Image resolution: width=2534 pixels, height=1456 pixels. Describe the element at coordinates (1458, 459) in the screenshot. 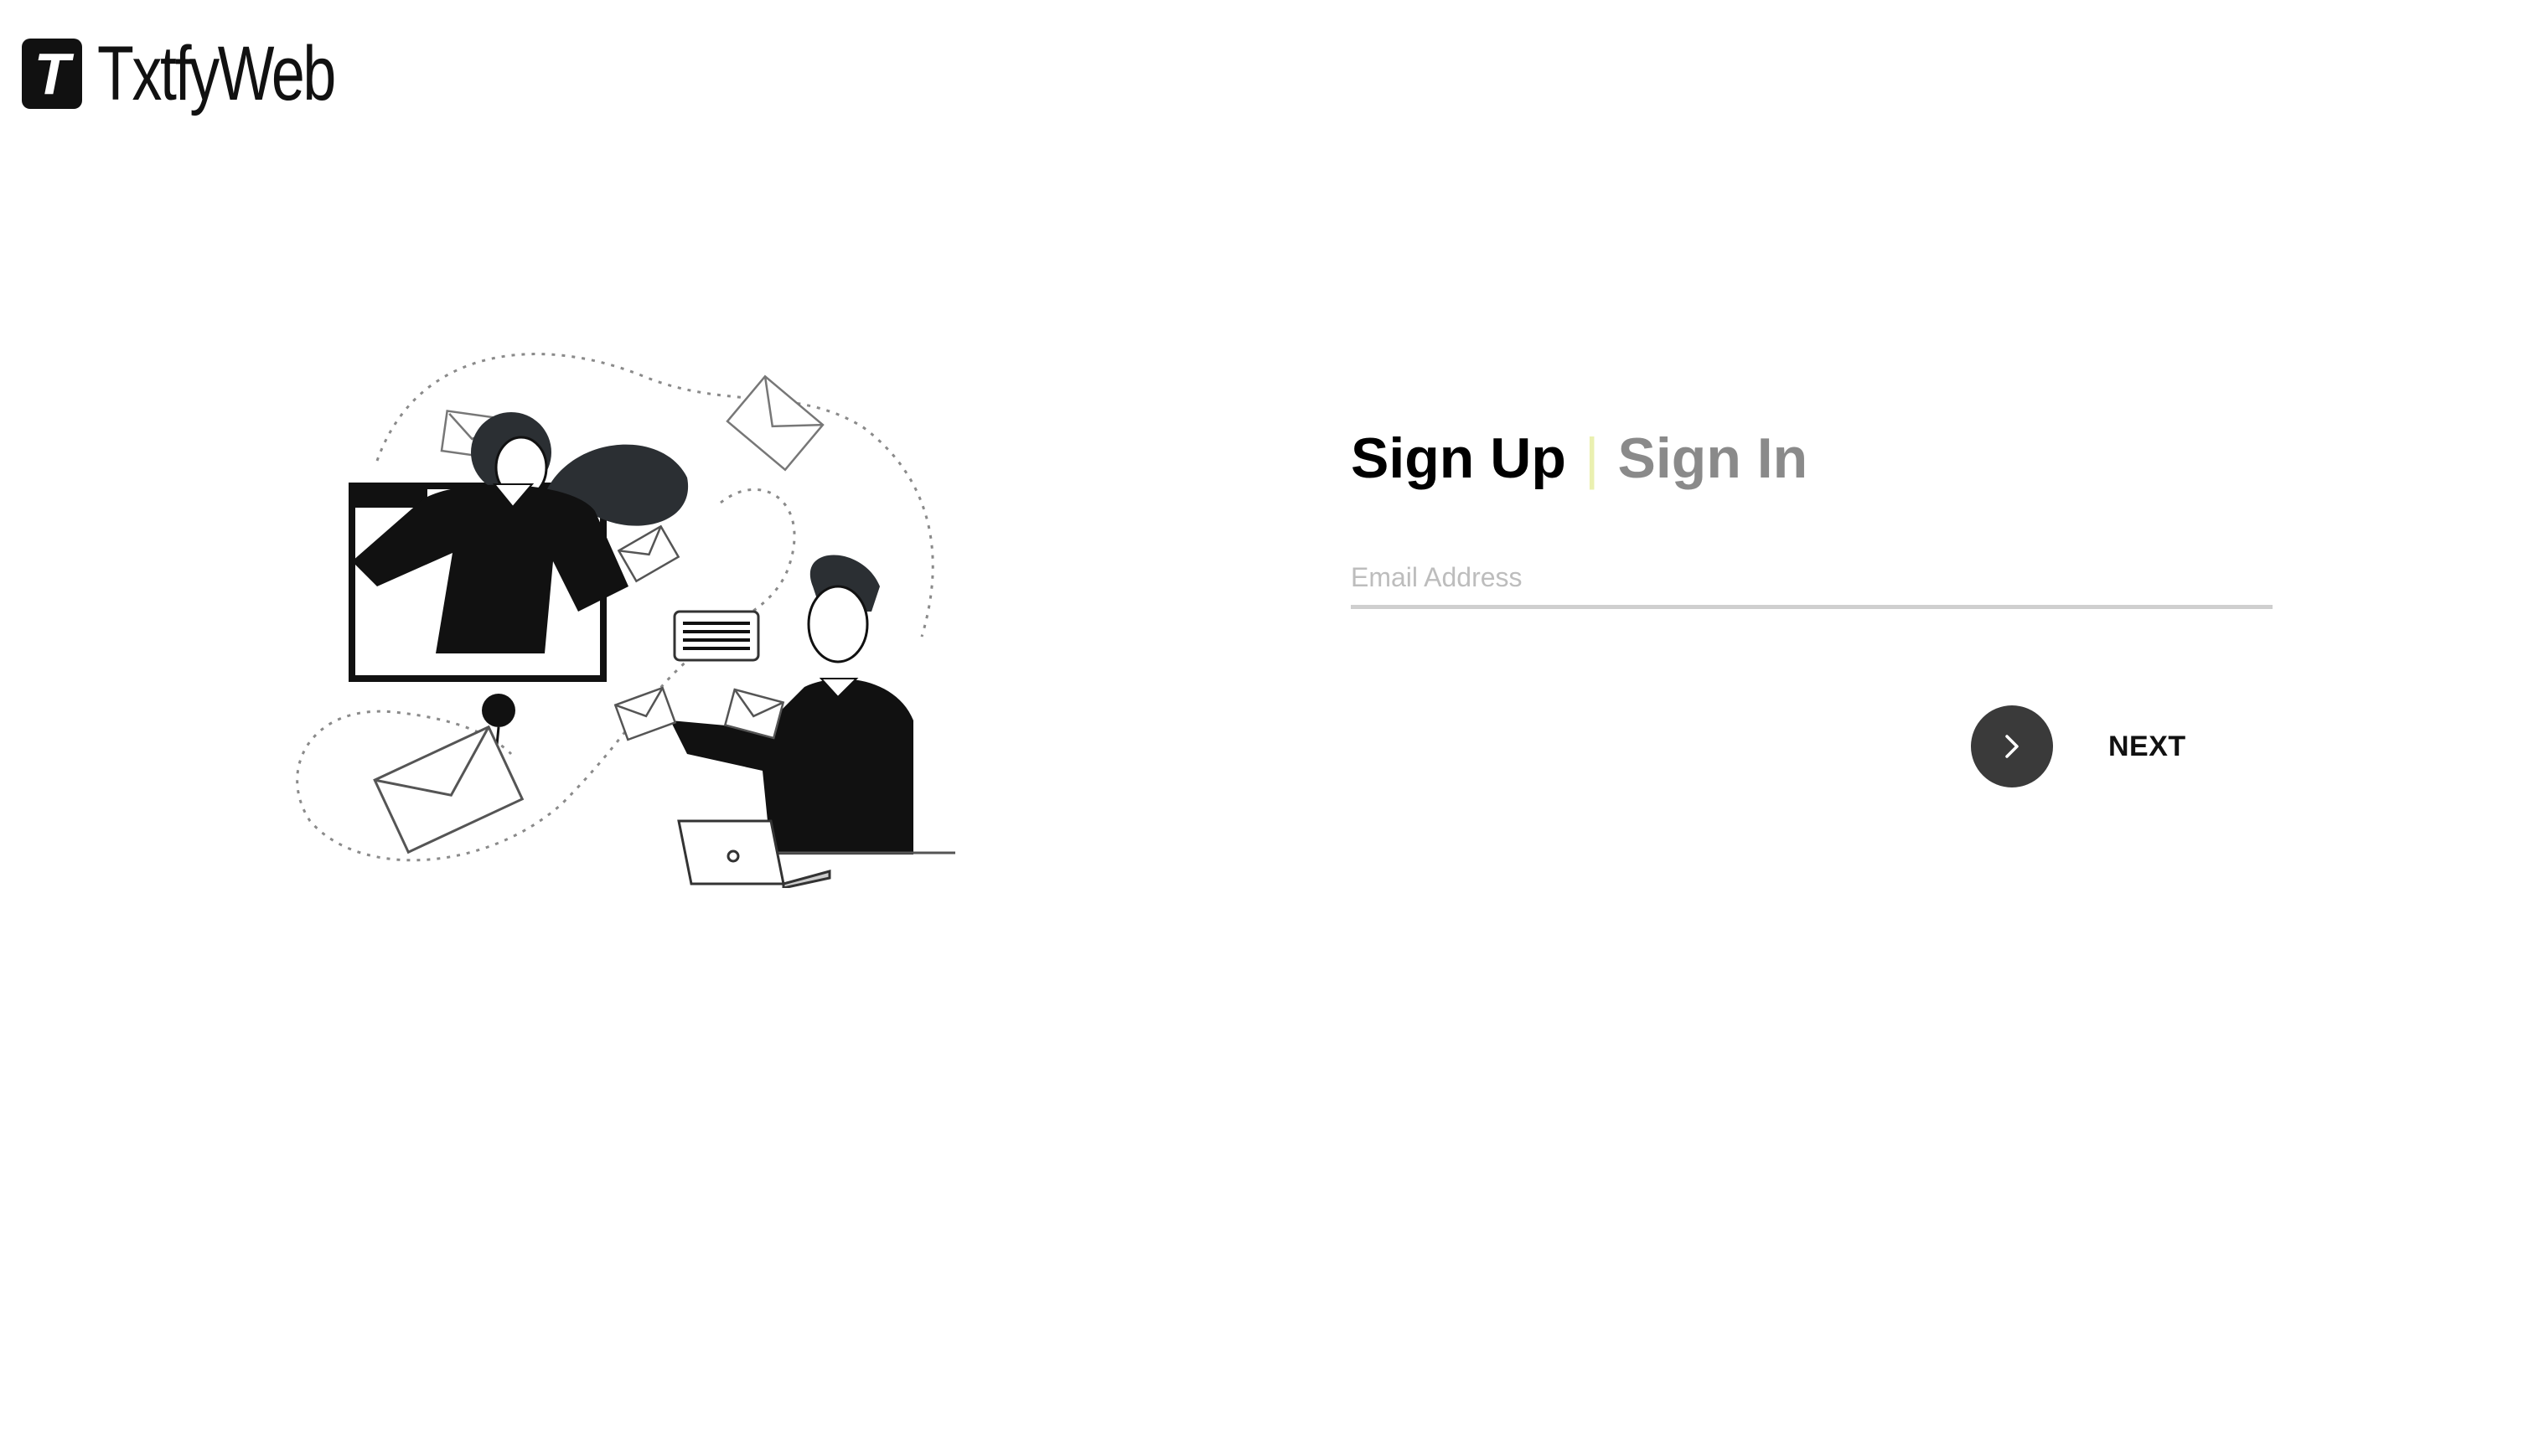

I see `tab-sign-up: Sign Up` at that location.